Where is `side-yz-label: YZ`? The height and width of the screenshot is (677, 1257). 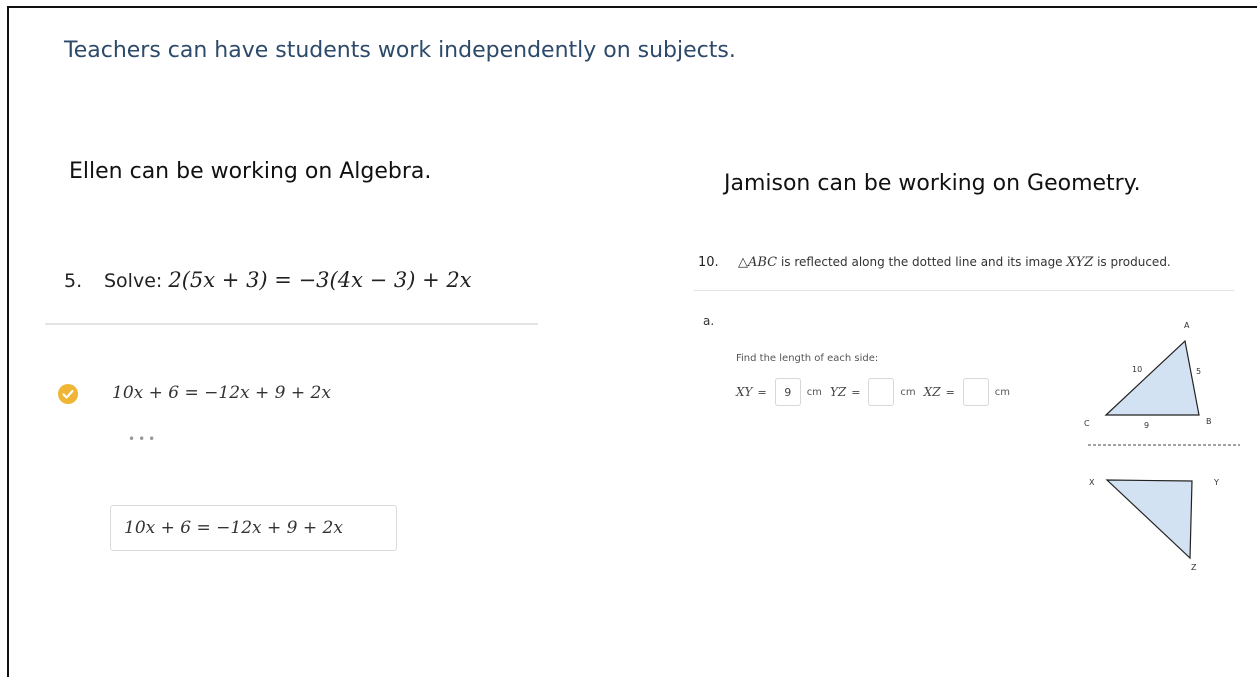 side-yz-label: YZ is located at coordinates (838, 392).